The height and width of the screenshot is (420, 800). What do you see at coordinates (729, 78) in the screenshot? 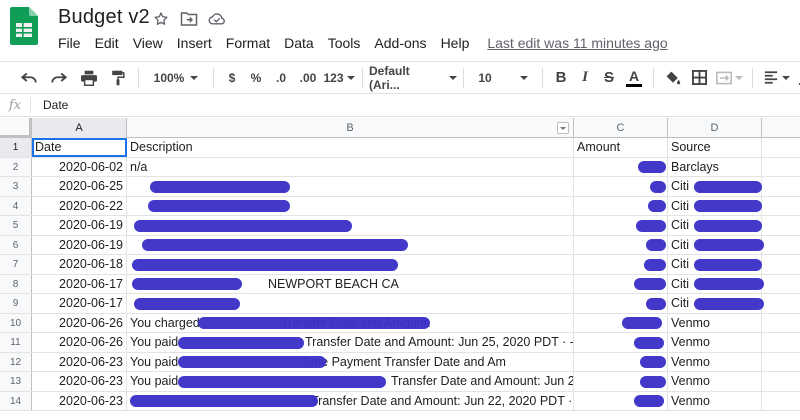
I see `merge-cells-icon` at bounding box center [729, 78].